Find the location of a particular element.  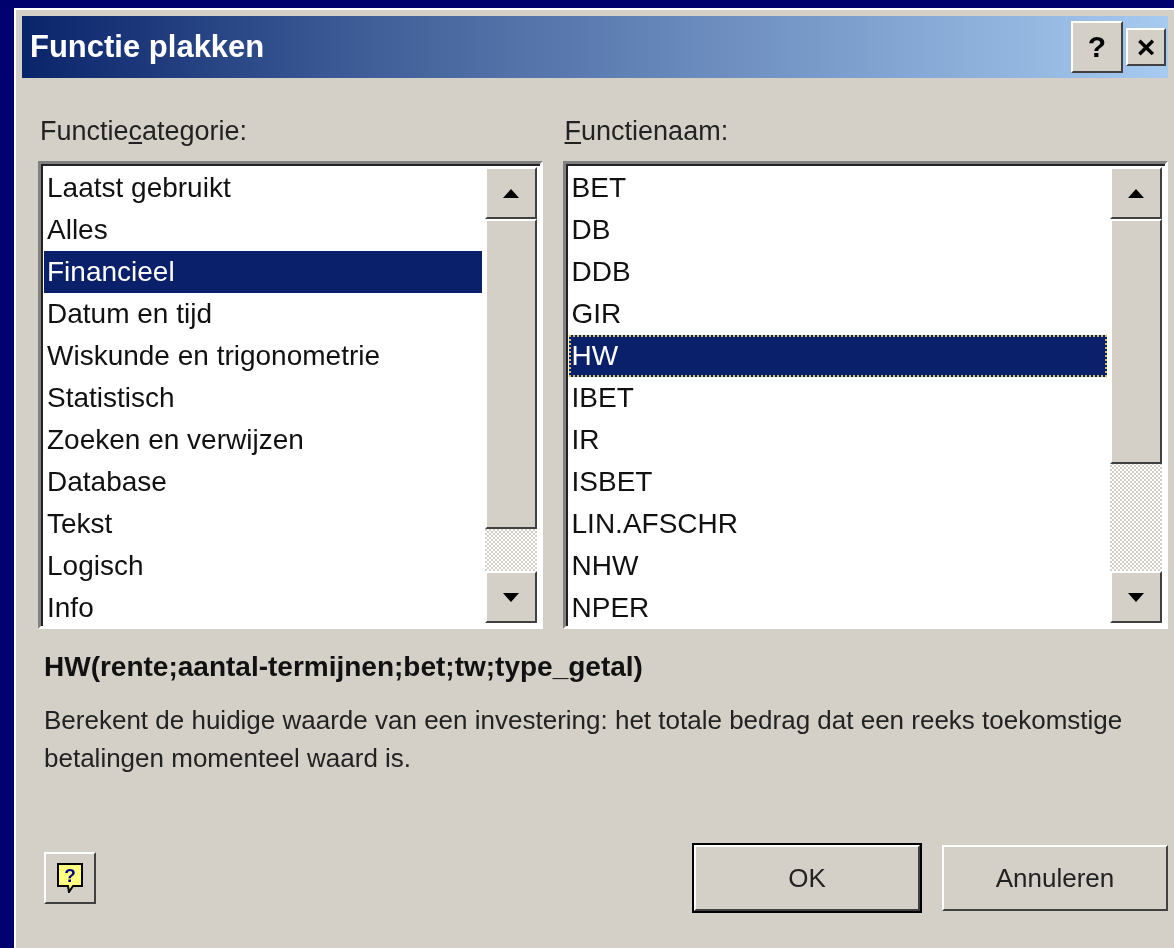

list-item: LIN.AFSCHR is located at coordinates (837, 524).